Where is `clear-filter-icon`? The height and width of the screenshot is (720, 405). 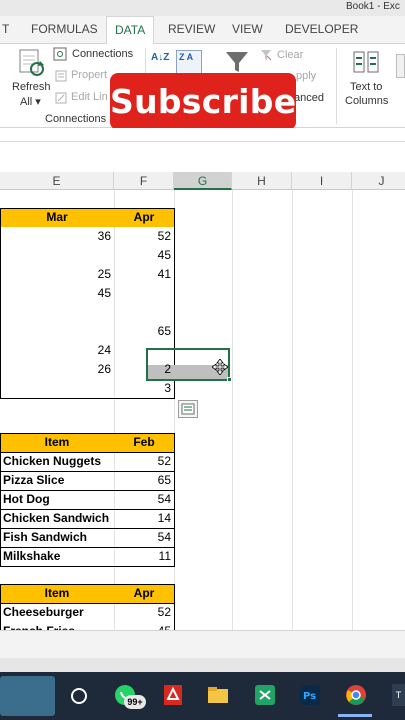 clear-filter-icon is located at coordinates (266, 54).